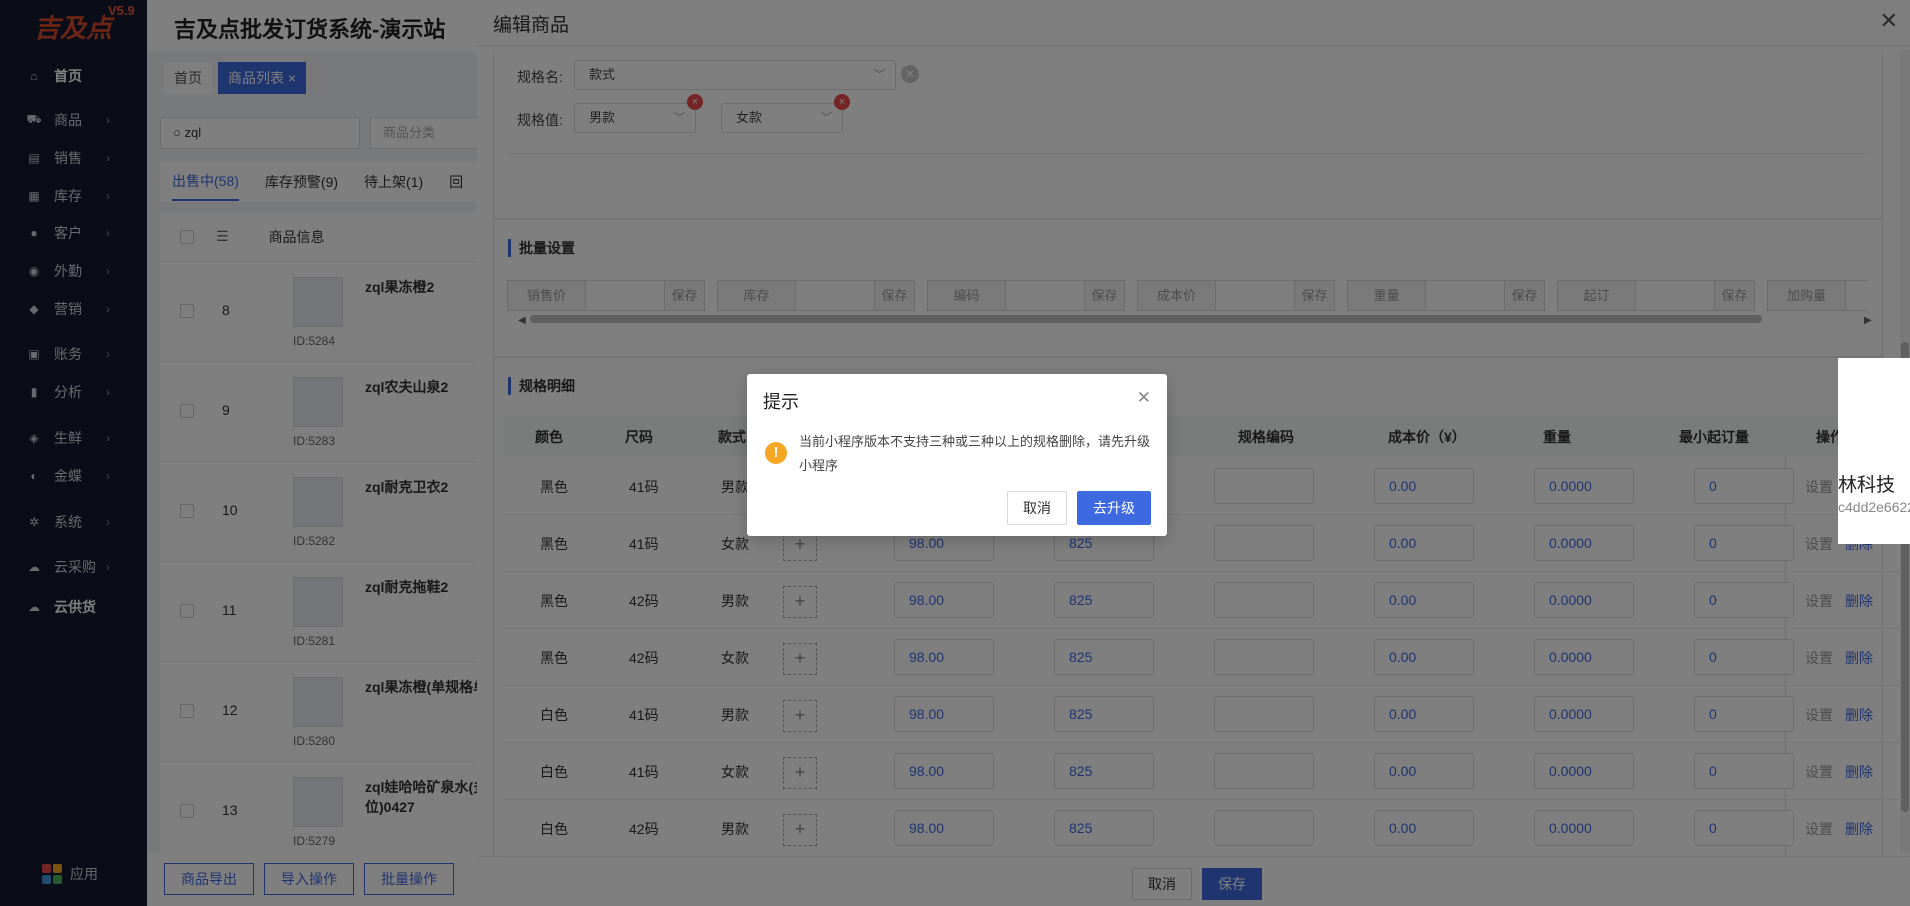  I want to click on dialog-message: 当前小程序版本不支持三种或三种以上的规格删除，请先升级小程序, so click(975, 453).